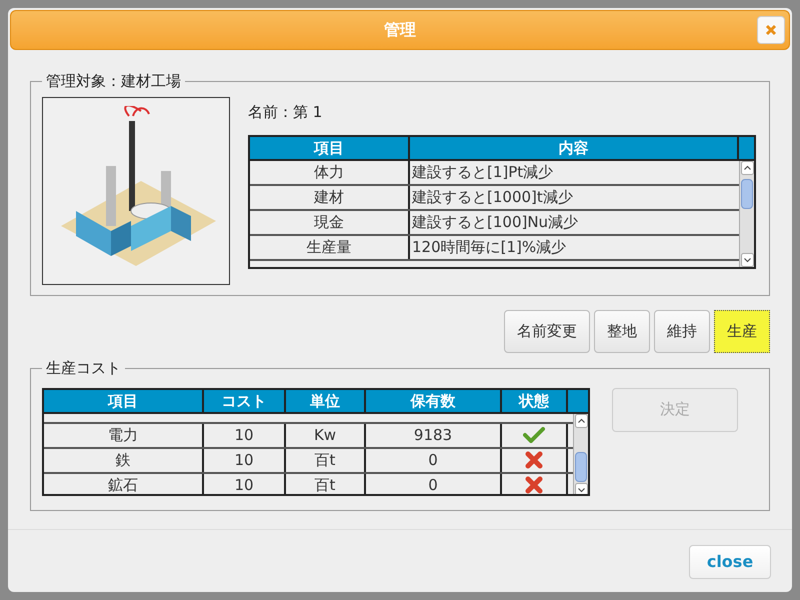 The width and height of the screenshot is (800, 600). What do you see at coordinates (489, 247) in the screenshot?
I see `table-cell-text: 120時間毎に[1]%減少` at bounding box center [489, 247].